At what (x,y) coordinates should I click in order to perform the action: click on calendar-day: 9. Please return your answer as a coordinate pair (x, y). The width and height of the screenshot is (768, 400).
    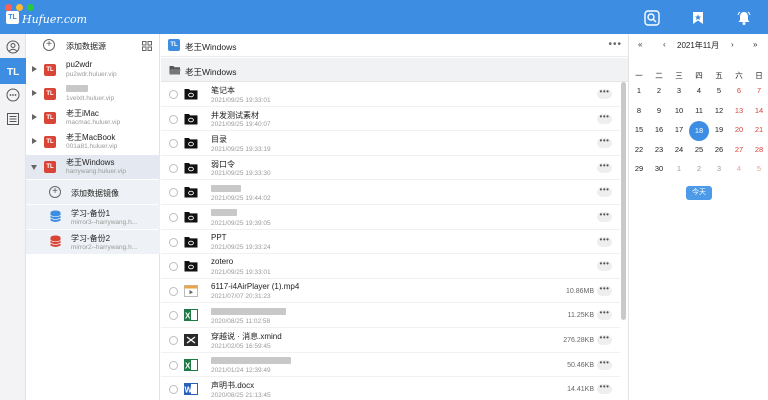
    Looking at the image, I should click on (659, 111).